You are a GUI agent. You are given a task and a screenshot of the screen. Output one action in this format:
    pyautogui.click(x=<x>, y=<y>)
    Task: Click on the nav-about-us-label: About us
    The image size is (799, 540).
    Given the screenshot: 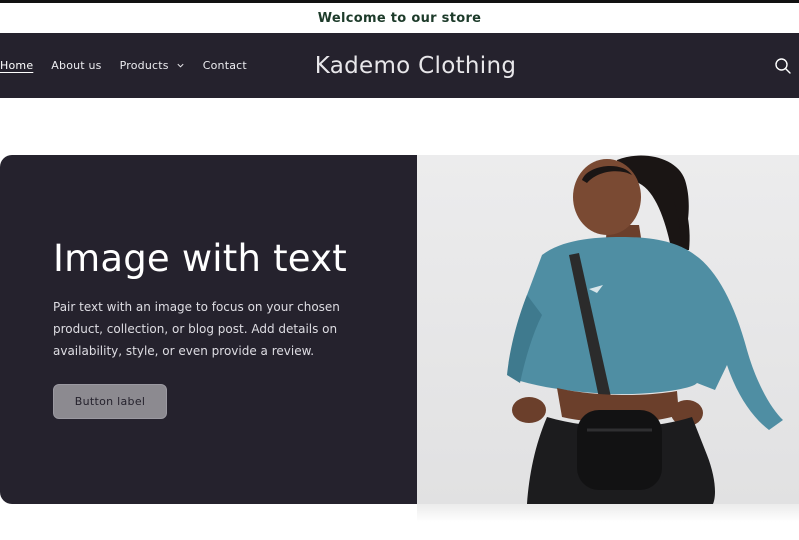 What is the action you would take?
    pyautogui.click(x=76, y=65)
    